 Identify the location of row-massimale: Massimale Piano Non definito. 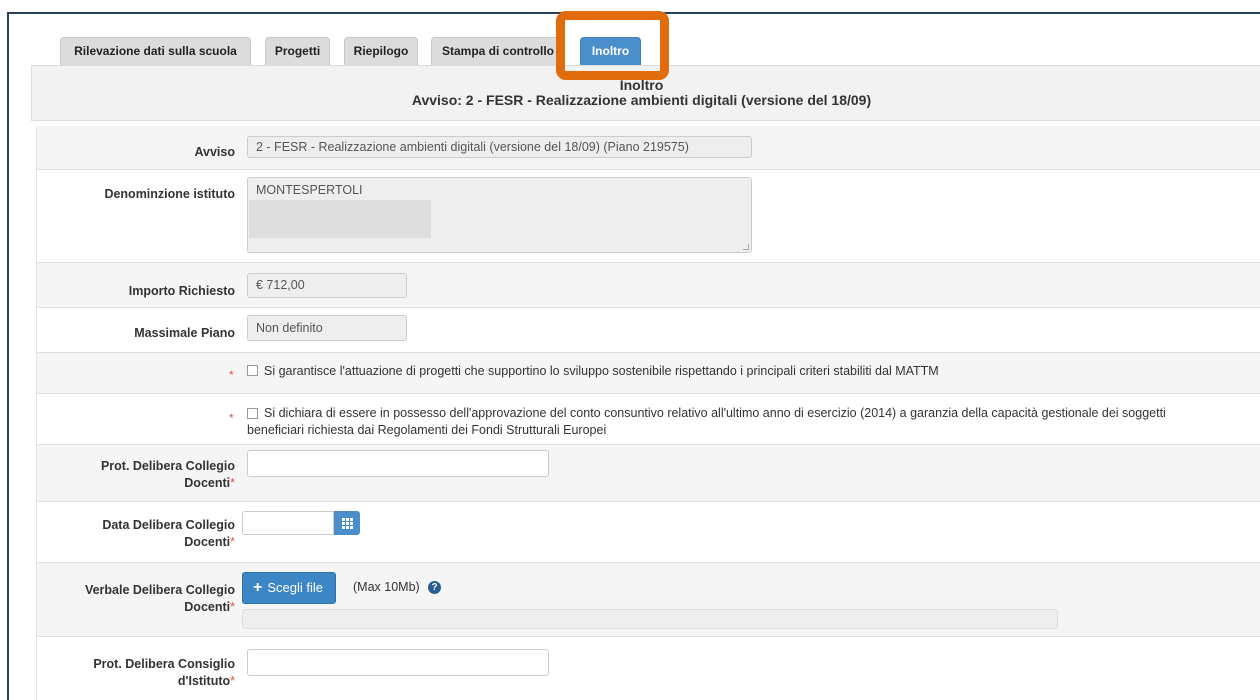
(648, 330).